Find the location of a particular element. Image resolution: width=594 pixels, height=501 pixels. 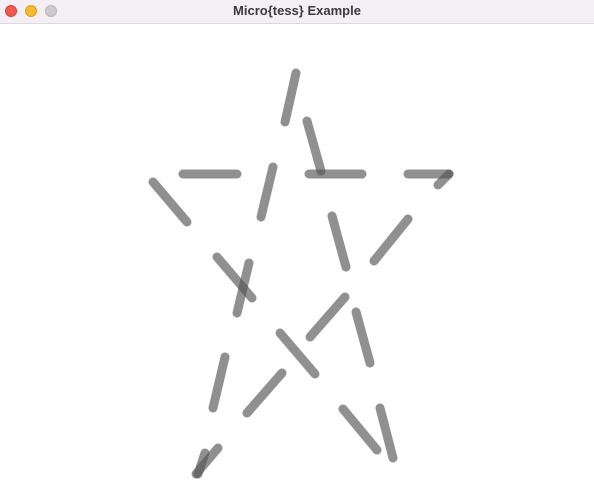

window-title: Micro{tess} Example is located at coordinates (297, 10).